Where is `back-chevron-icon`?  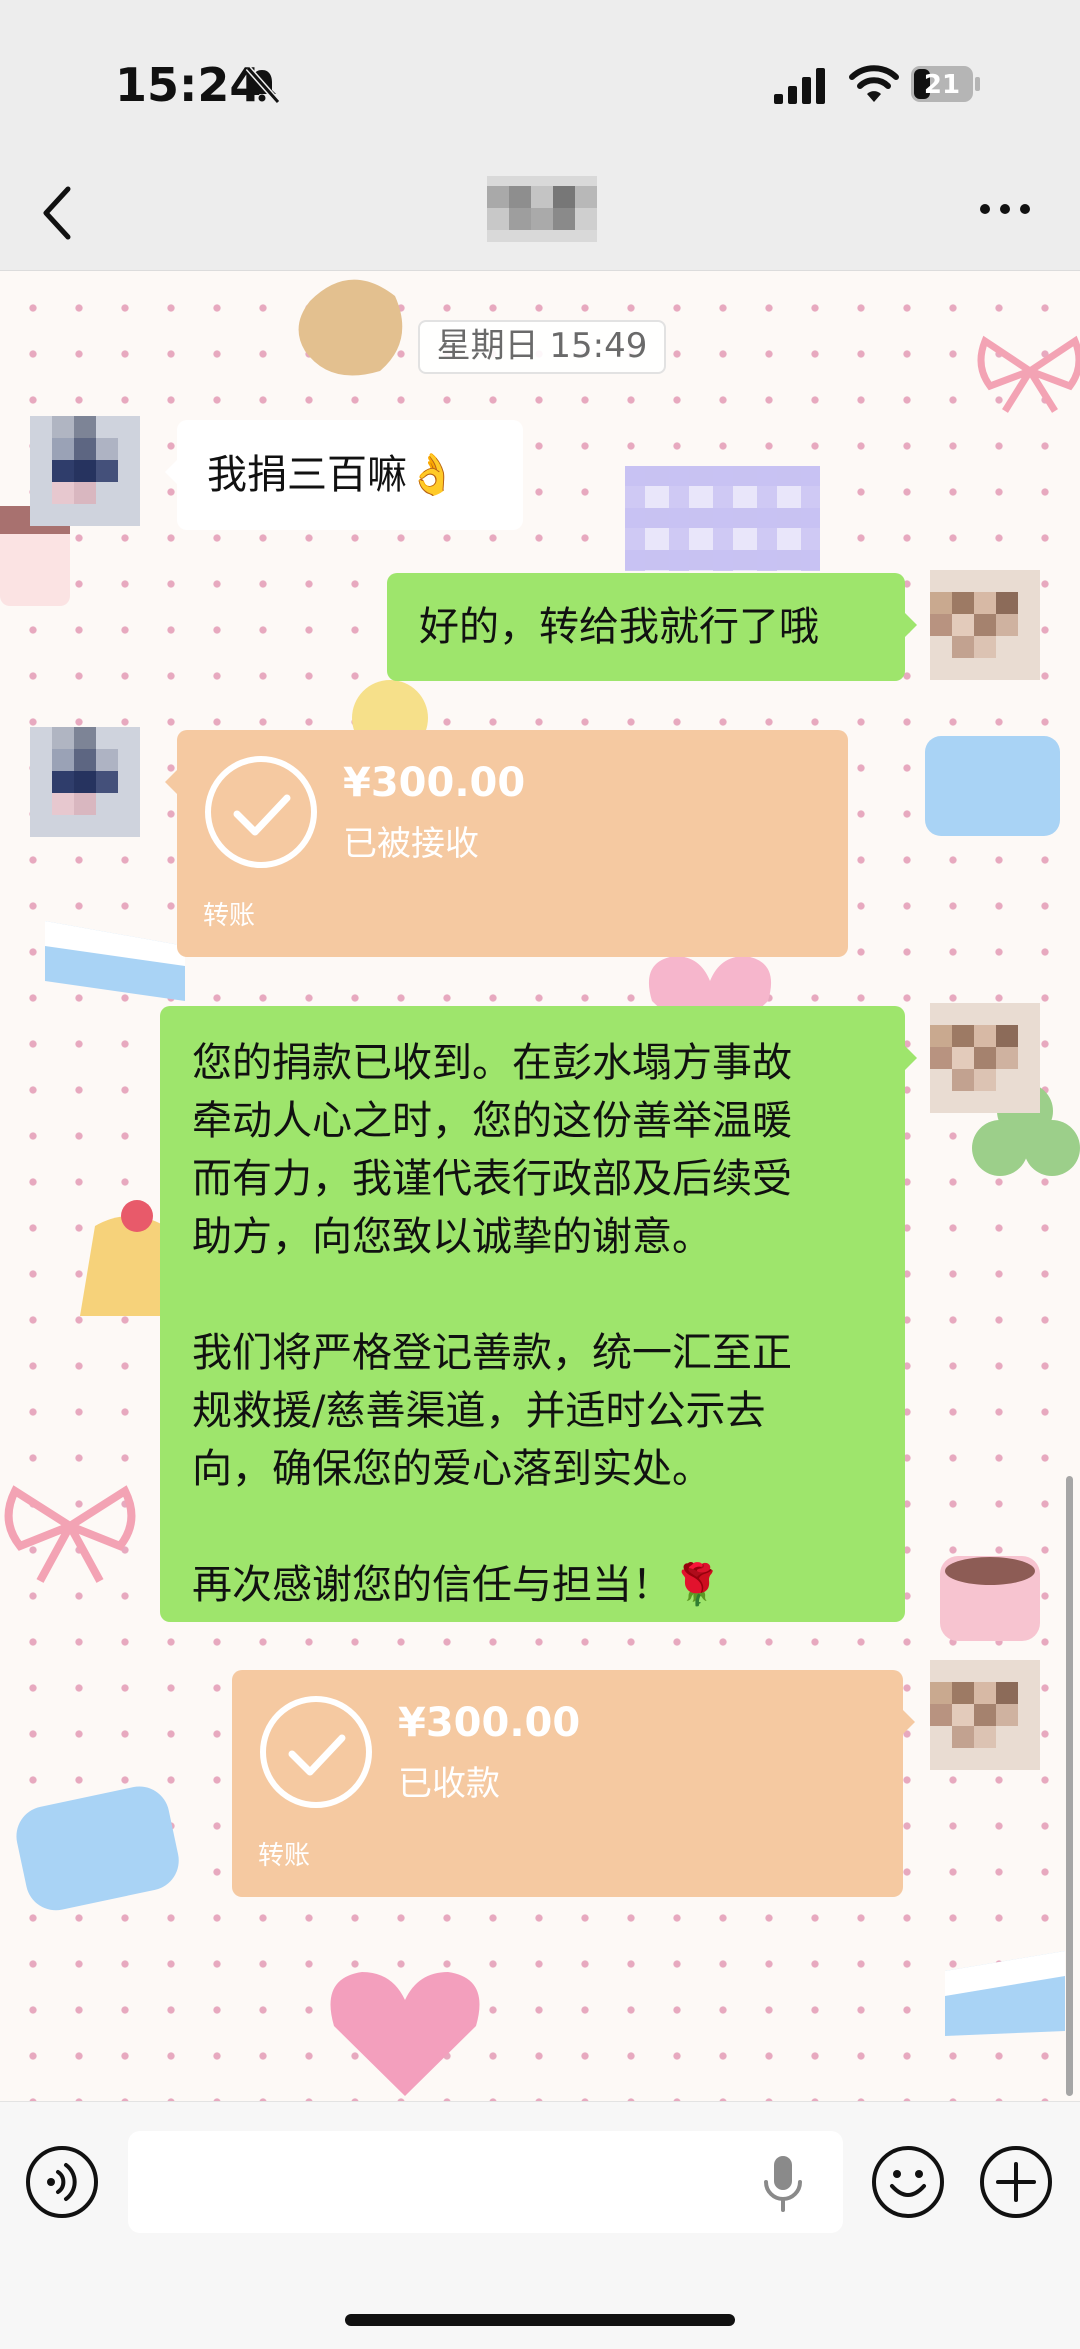
back-chevron-icon is located at coordinates (58, 213).